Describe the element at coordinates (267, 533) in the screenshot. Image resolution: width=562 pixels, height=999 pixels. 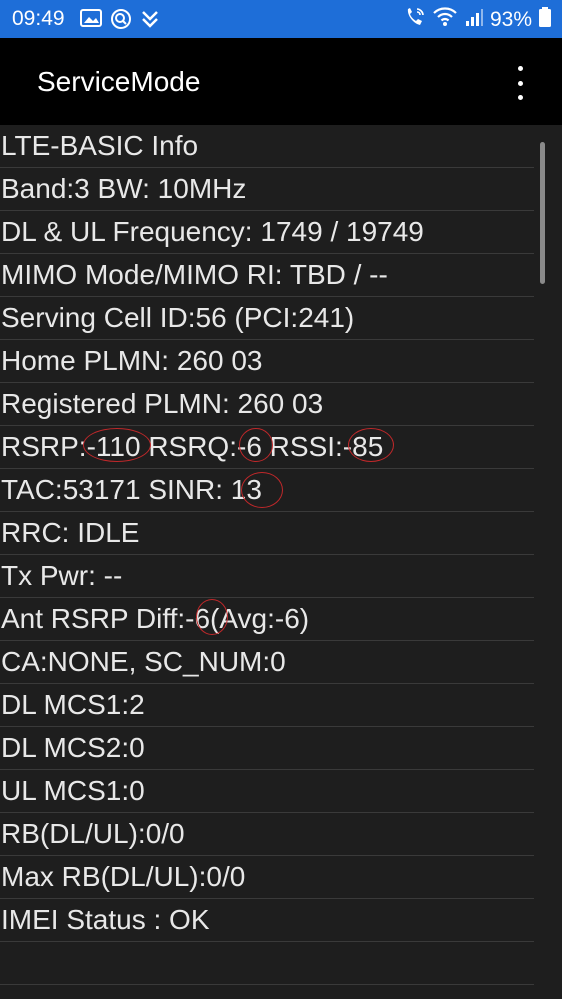
I see `list-item: RRC: IDLE` at that location.